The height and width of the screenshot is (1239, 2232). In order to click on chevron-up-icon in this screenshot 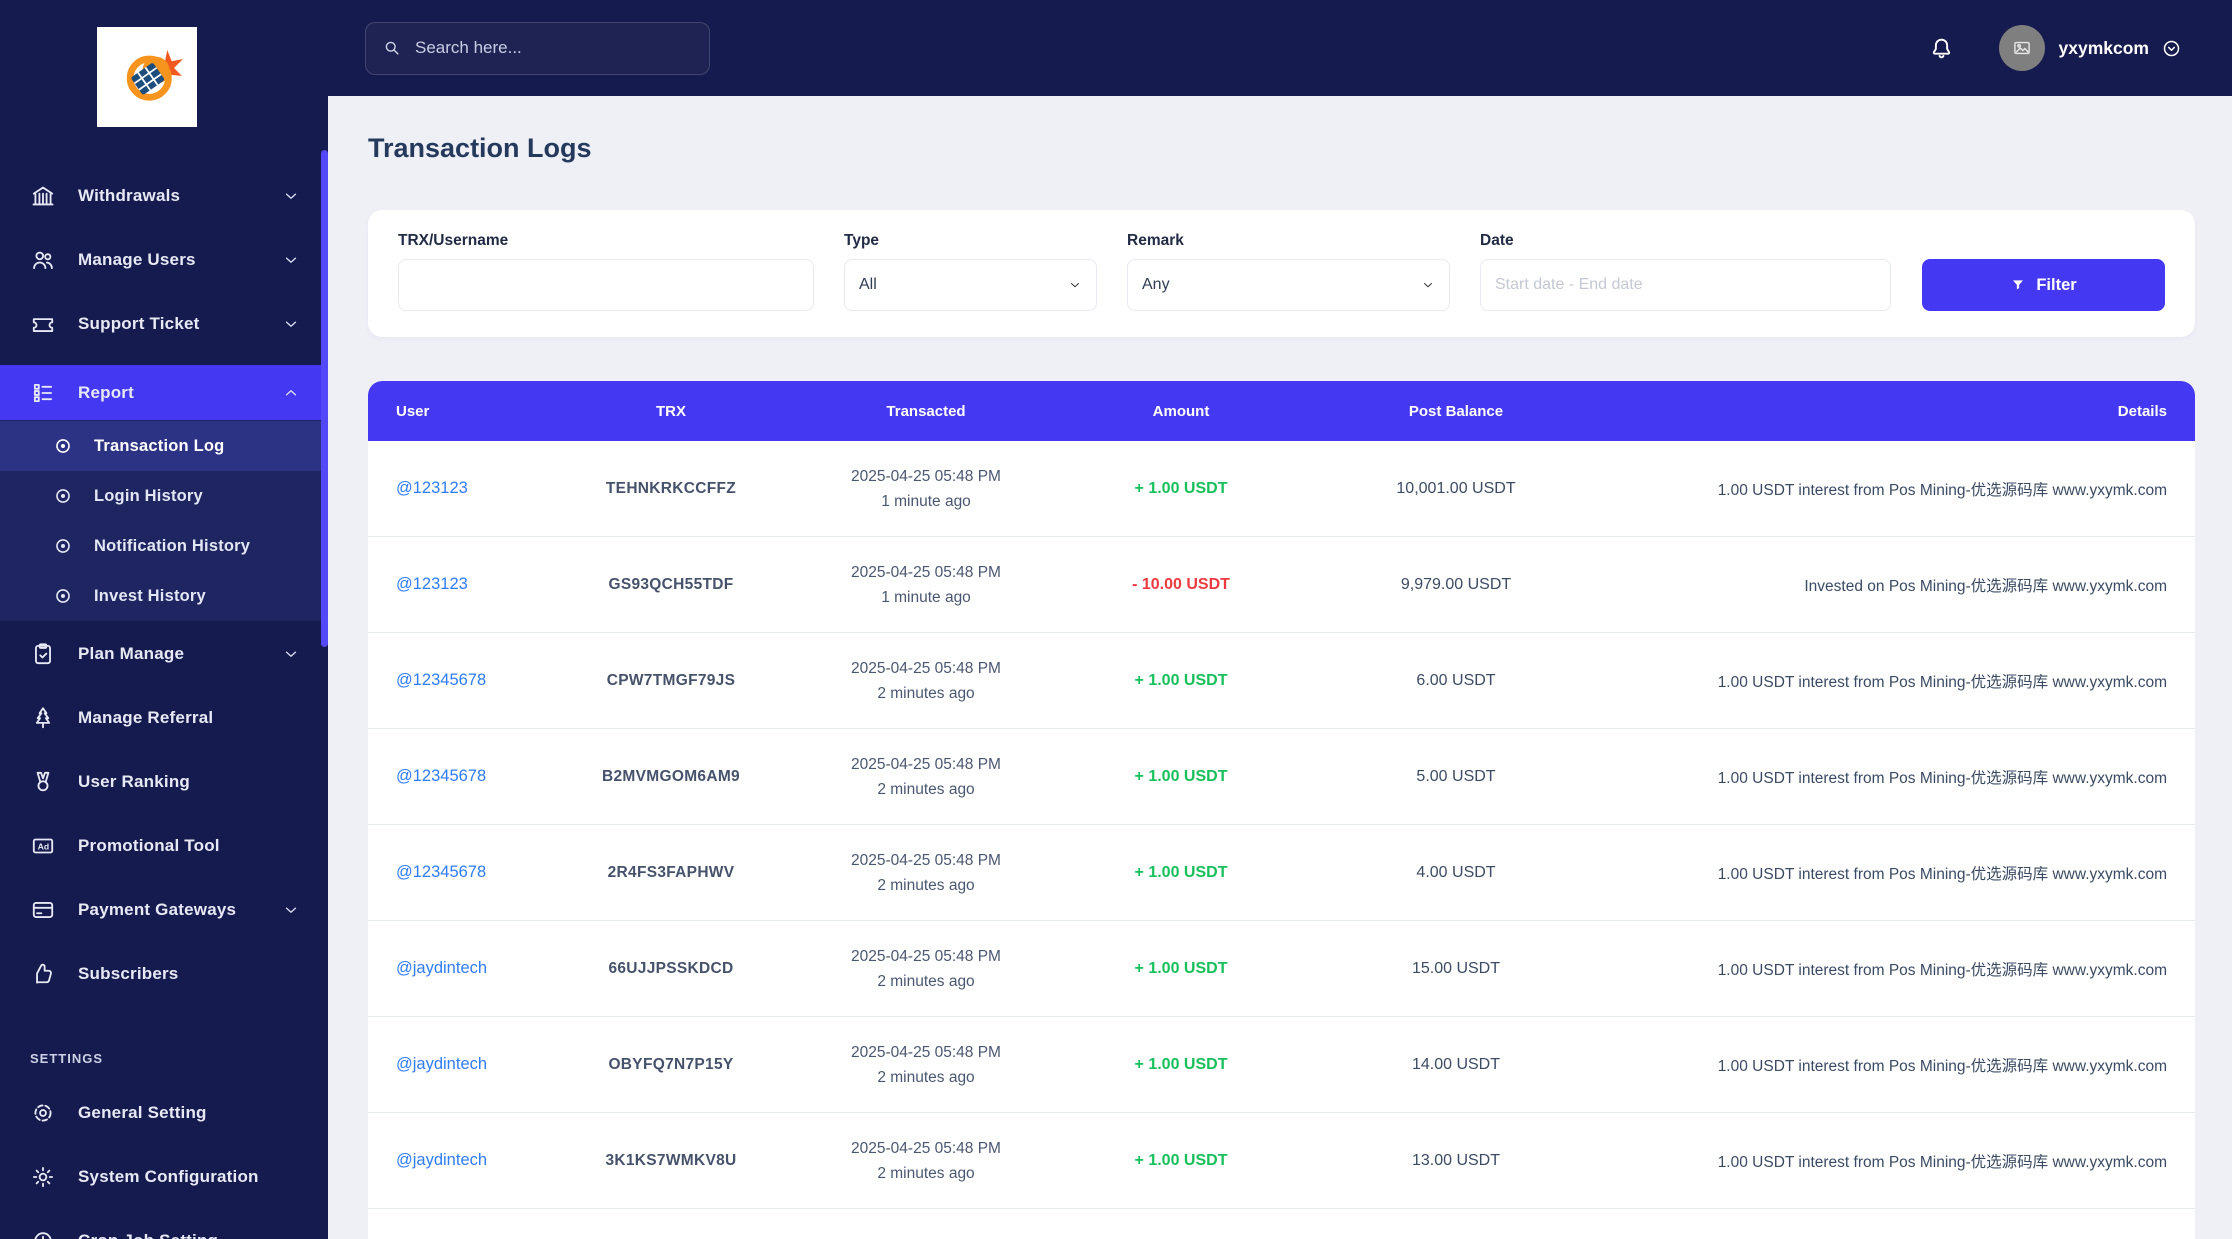, I will do `click(291, 393)`.